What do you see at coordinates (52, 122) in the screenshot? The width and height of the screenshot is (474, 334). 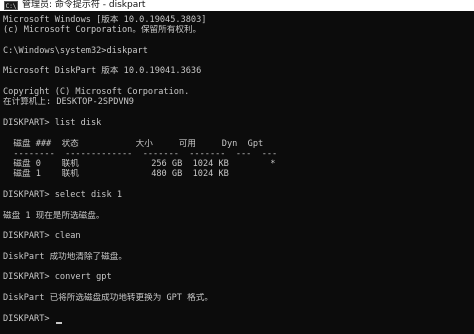 I see `console-line: DISKPART> list disk` at bounding box center [52, 122].